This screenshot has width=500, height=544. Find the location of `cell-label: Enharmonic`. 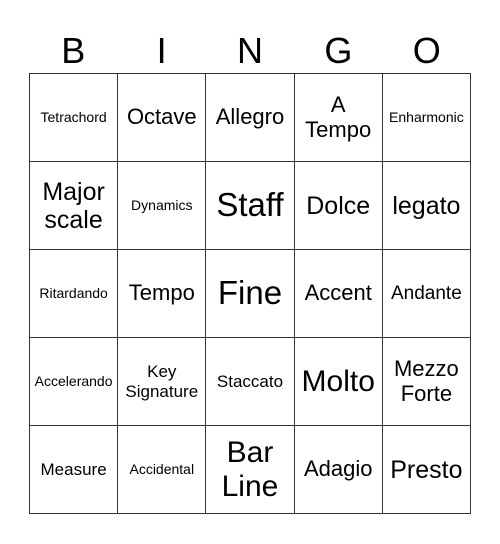

cell-label: Enharmonic is located at coordinates (426, 116).